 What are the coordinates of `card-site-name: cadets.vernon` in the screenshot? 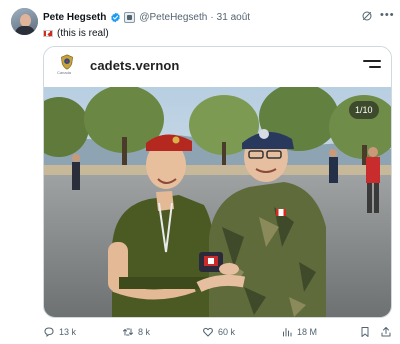 It's located at (134, 65).